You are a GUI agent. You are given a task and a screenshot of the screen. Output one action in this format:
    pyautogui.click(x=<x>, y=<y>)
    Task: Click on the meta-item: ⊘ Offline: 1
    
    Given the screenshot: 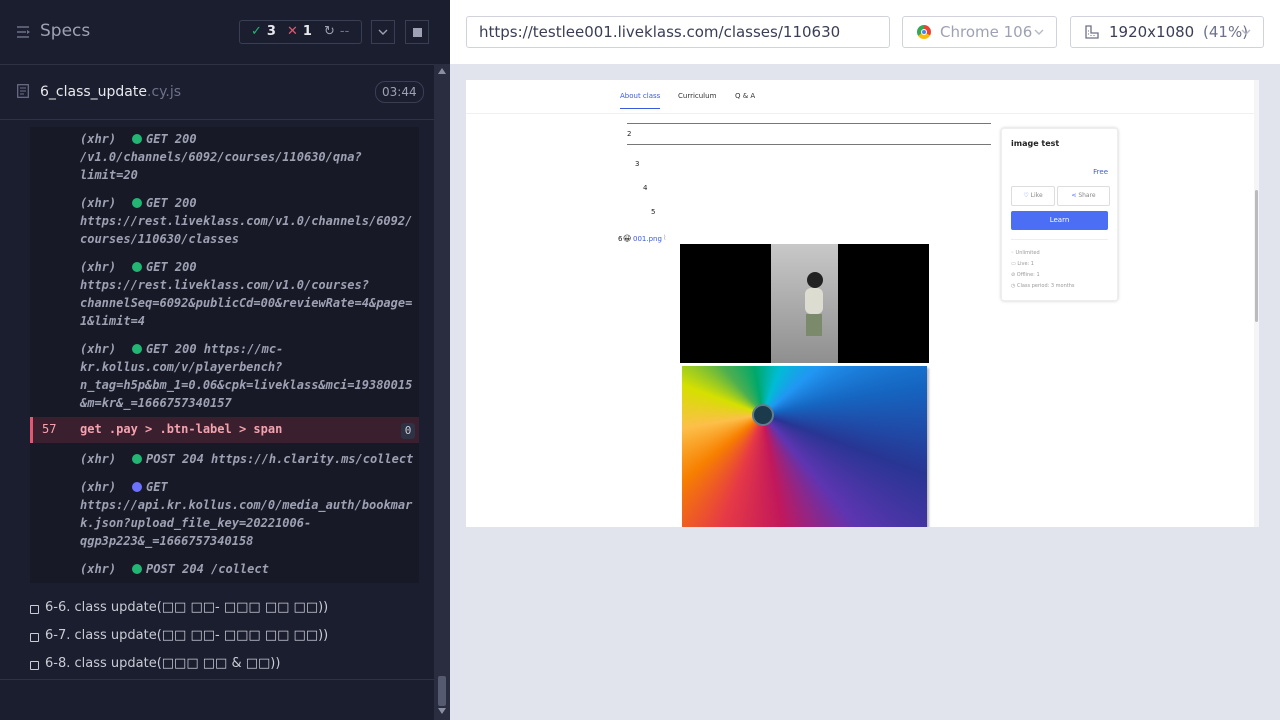 What is the action you would take?
    pyautogui.click(x=1025, y=275)
    